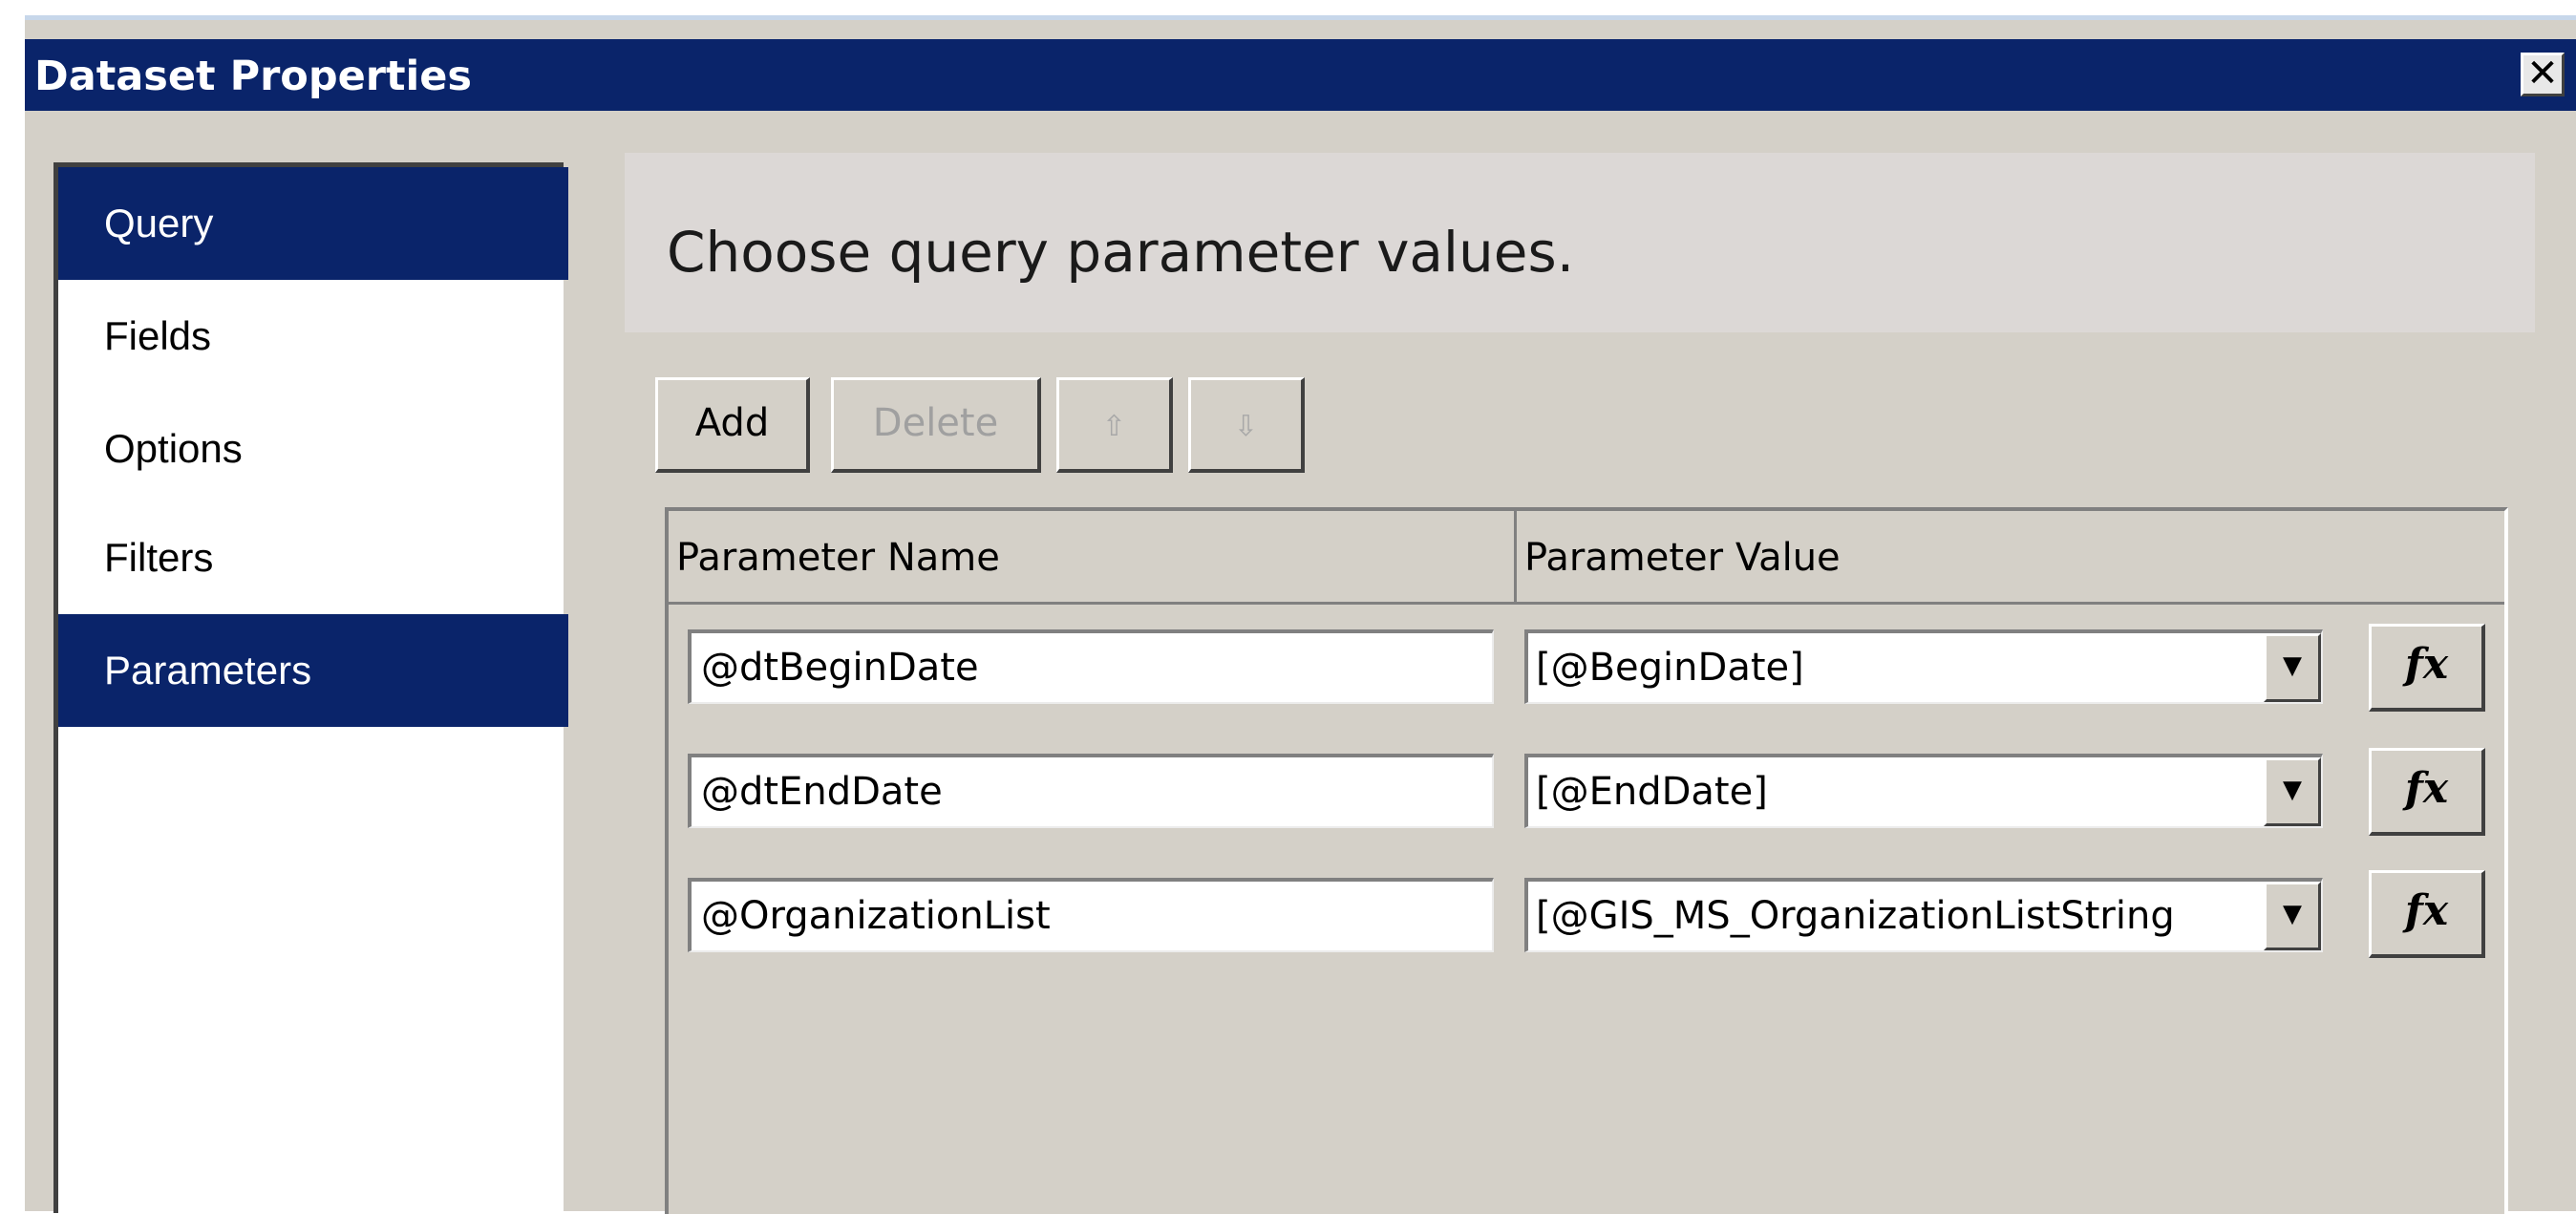 This screenshot has width=2576, height=1214. What do you see at coordinates (313, 557) in the screenshot?
I see `nav-item-filters: Filters` at bounding box center [313, 557].